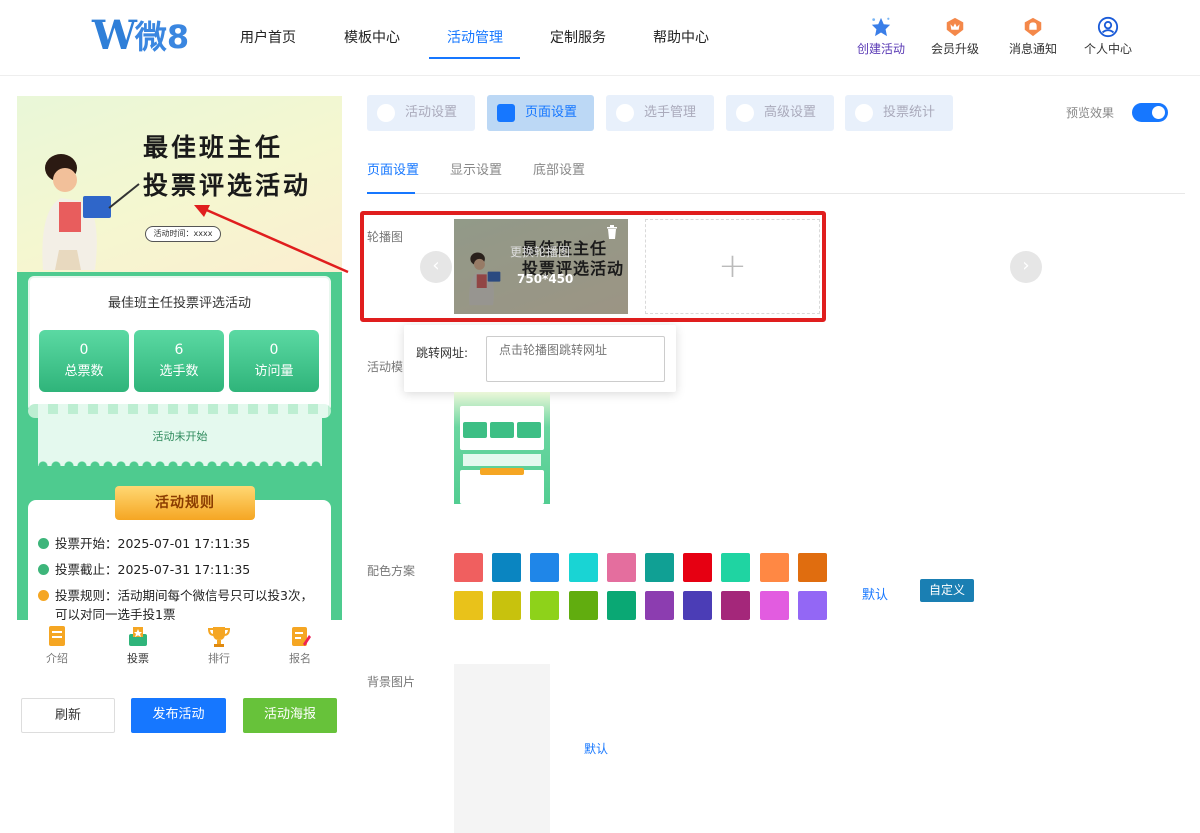 The image size is (1200, 833). Describe the element at coordinates (179, 371) in the screenshot. I see `stat-label: 选手数` at that location.